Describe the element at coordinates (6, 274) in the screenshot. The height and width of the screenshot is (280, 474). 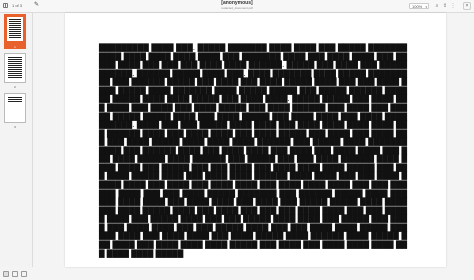
I see `thumbnail-view-button` at that location.